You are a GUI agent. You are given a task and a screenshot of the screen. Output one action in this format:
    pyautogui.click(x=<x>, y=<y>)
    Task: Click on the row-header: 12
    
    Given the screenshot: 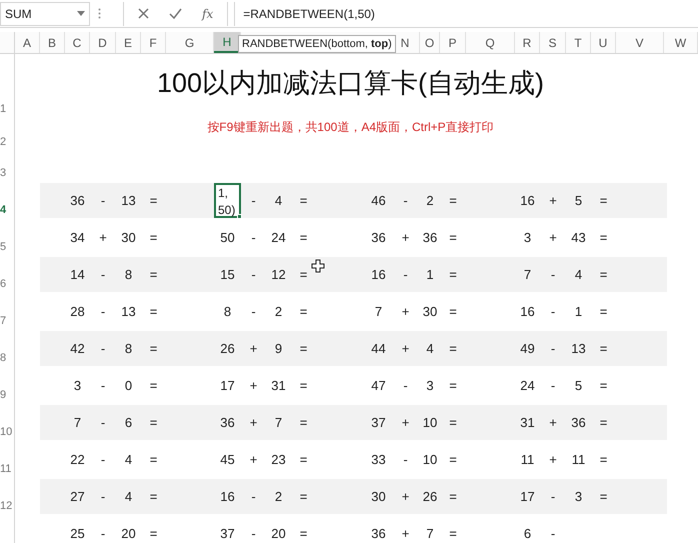 What is the action you would take?
    pyautogui.click(x=6, y=506)
    